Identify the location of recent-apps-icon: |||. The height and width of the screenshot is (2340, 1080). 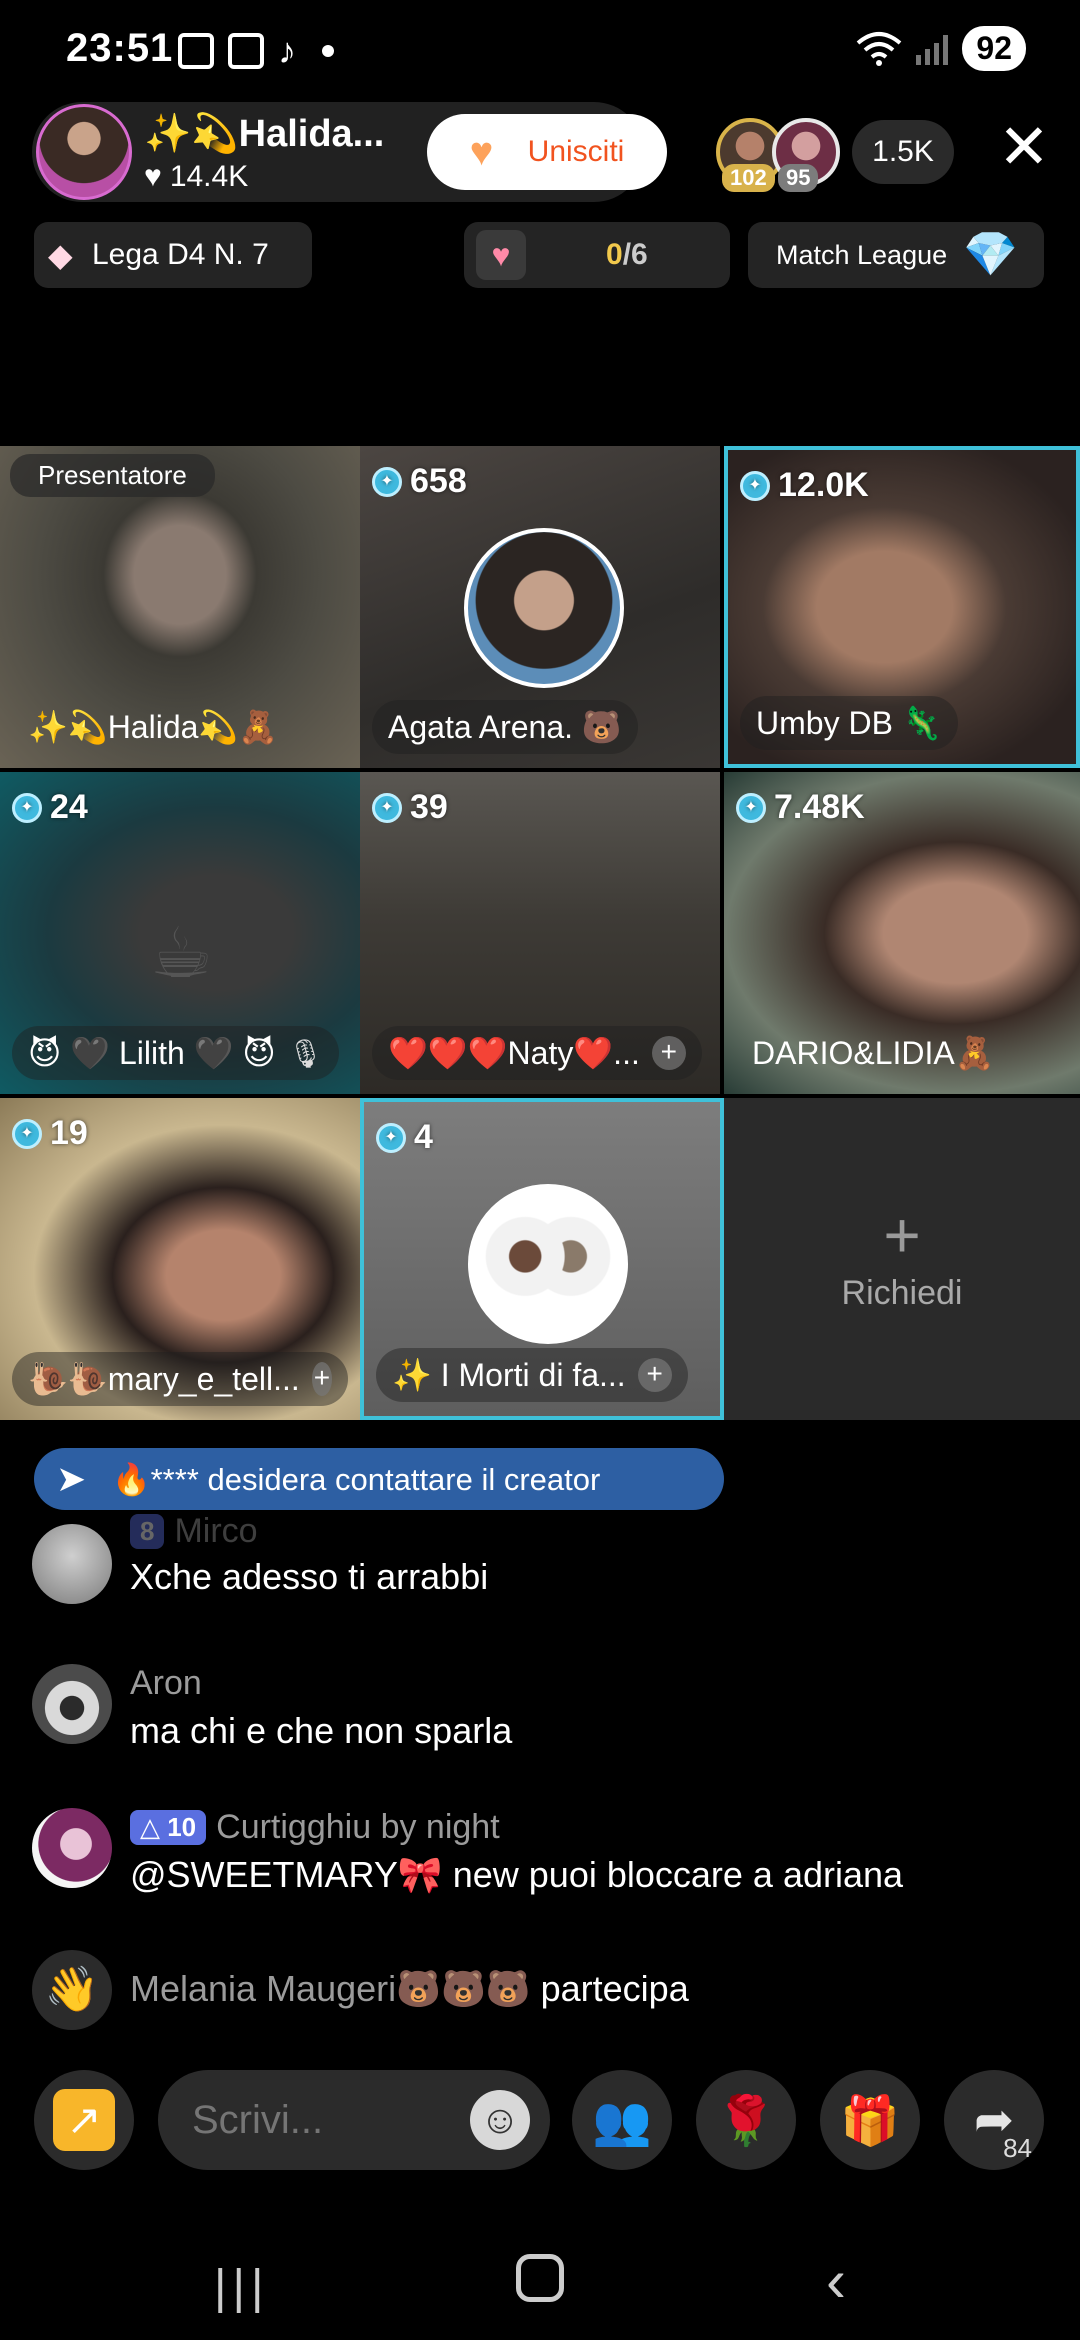
(241, 2287).